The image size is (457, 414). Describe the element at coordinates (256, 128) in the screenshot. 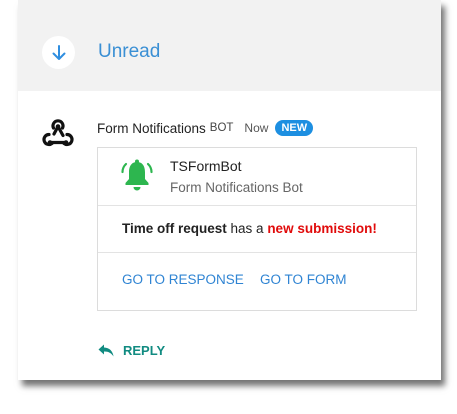

I see `message-time: Now` at that location.